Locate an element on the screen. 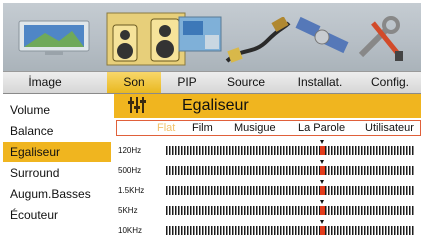 Image resolution: width=424 pixels, height=251 pixels. preset-film: Film is located at coordinates (202, 128).